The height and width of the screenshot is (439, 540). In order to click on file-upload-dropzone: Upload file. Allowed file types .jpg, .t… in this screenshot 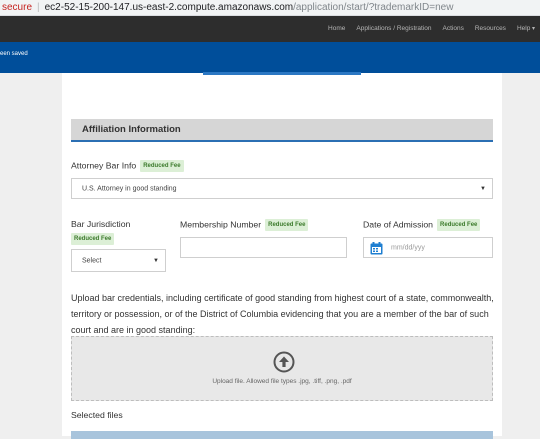, I will do `click(282, 368)`.